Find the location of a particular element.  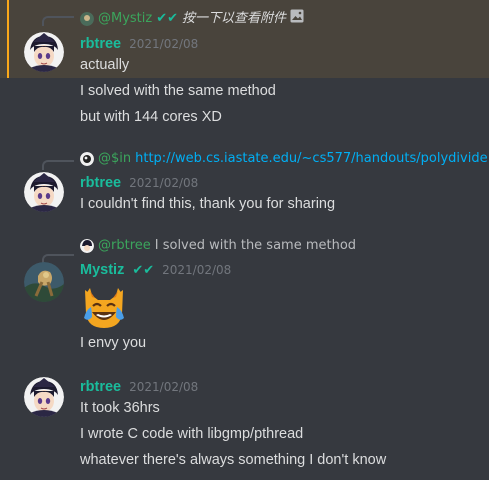

reply-username: @rbtree is located at coordinates (124, 246).